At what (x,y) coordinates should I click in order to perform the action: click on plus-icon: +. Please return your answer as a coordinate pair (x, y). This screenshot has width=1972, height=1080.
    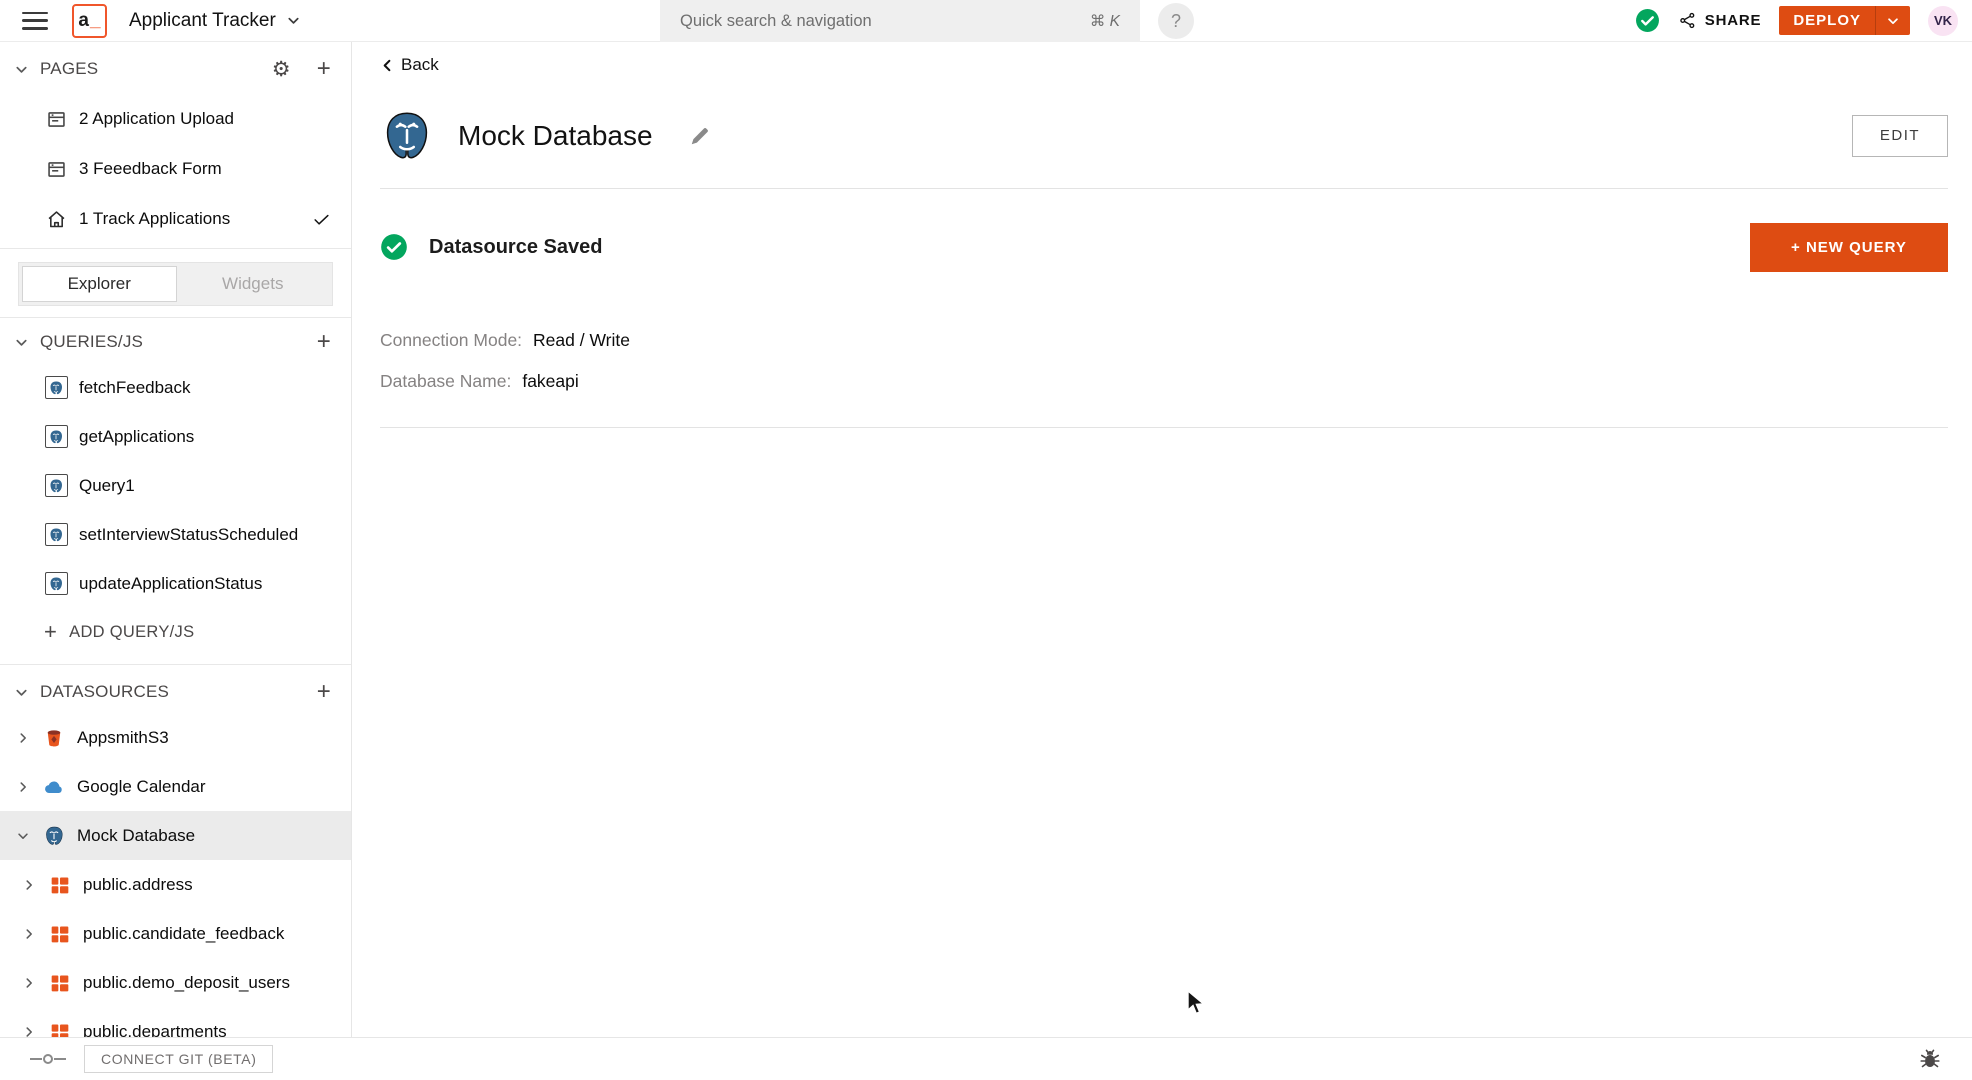
    Looking at the image, I should click on (51, 631).